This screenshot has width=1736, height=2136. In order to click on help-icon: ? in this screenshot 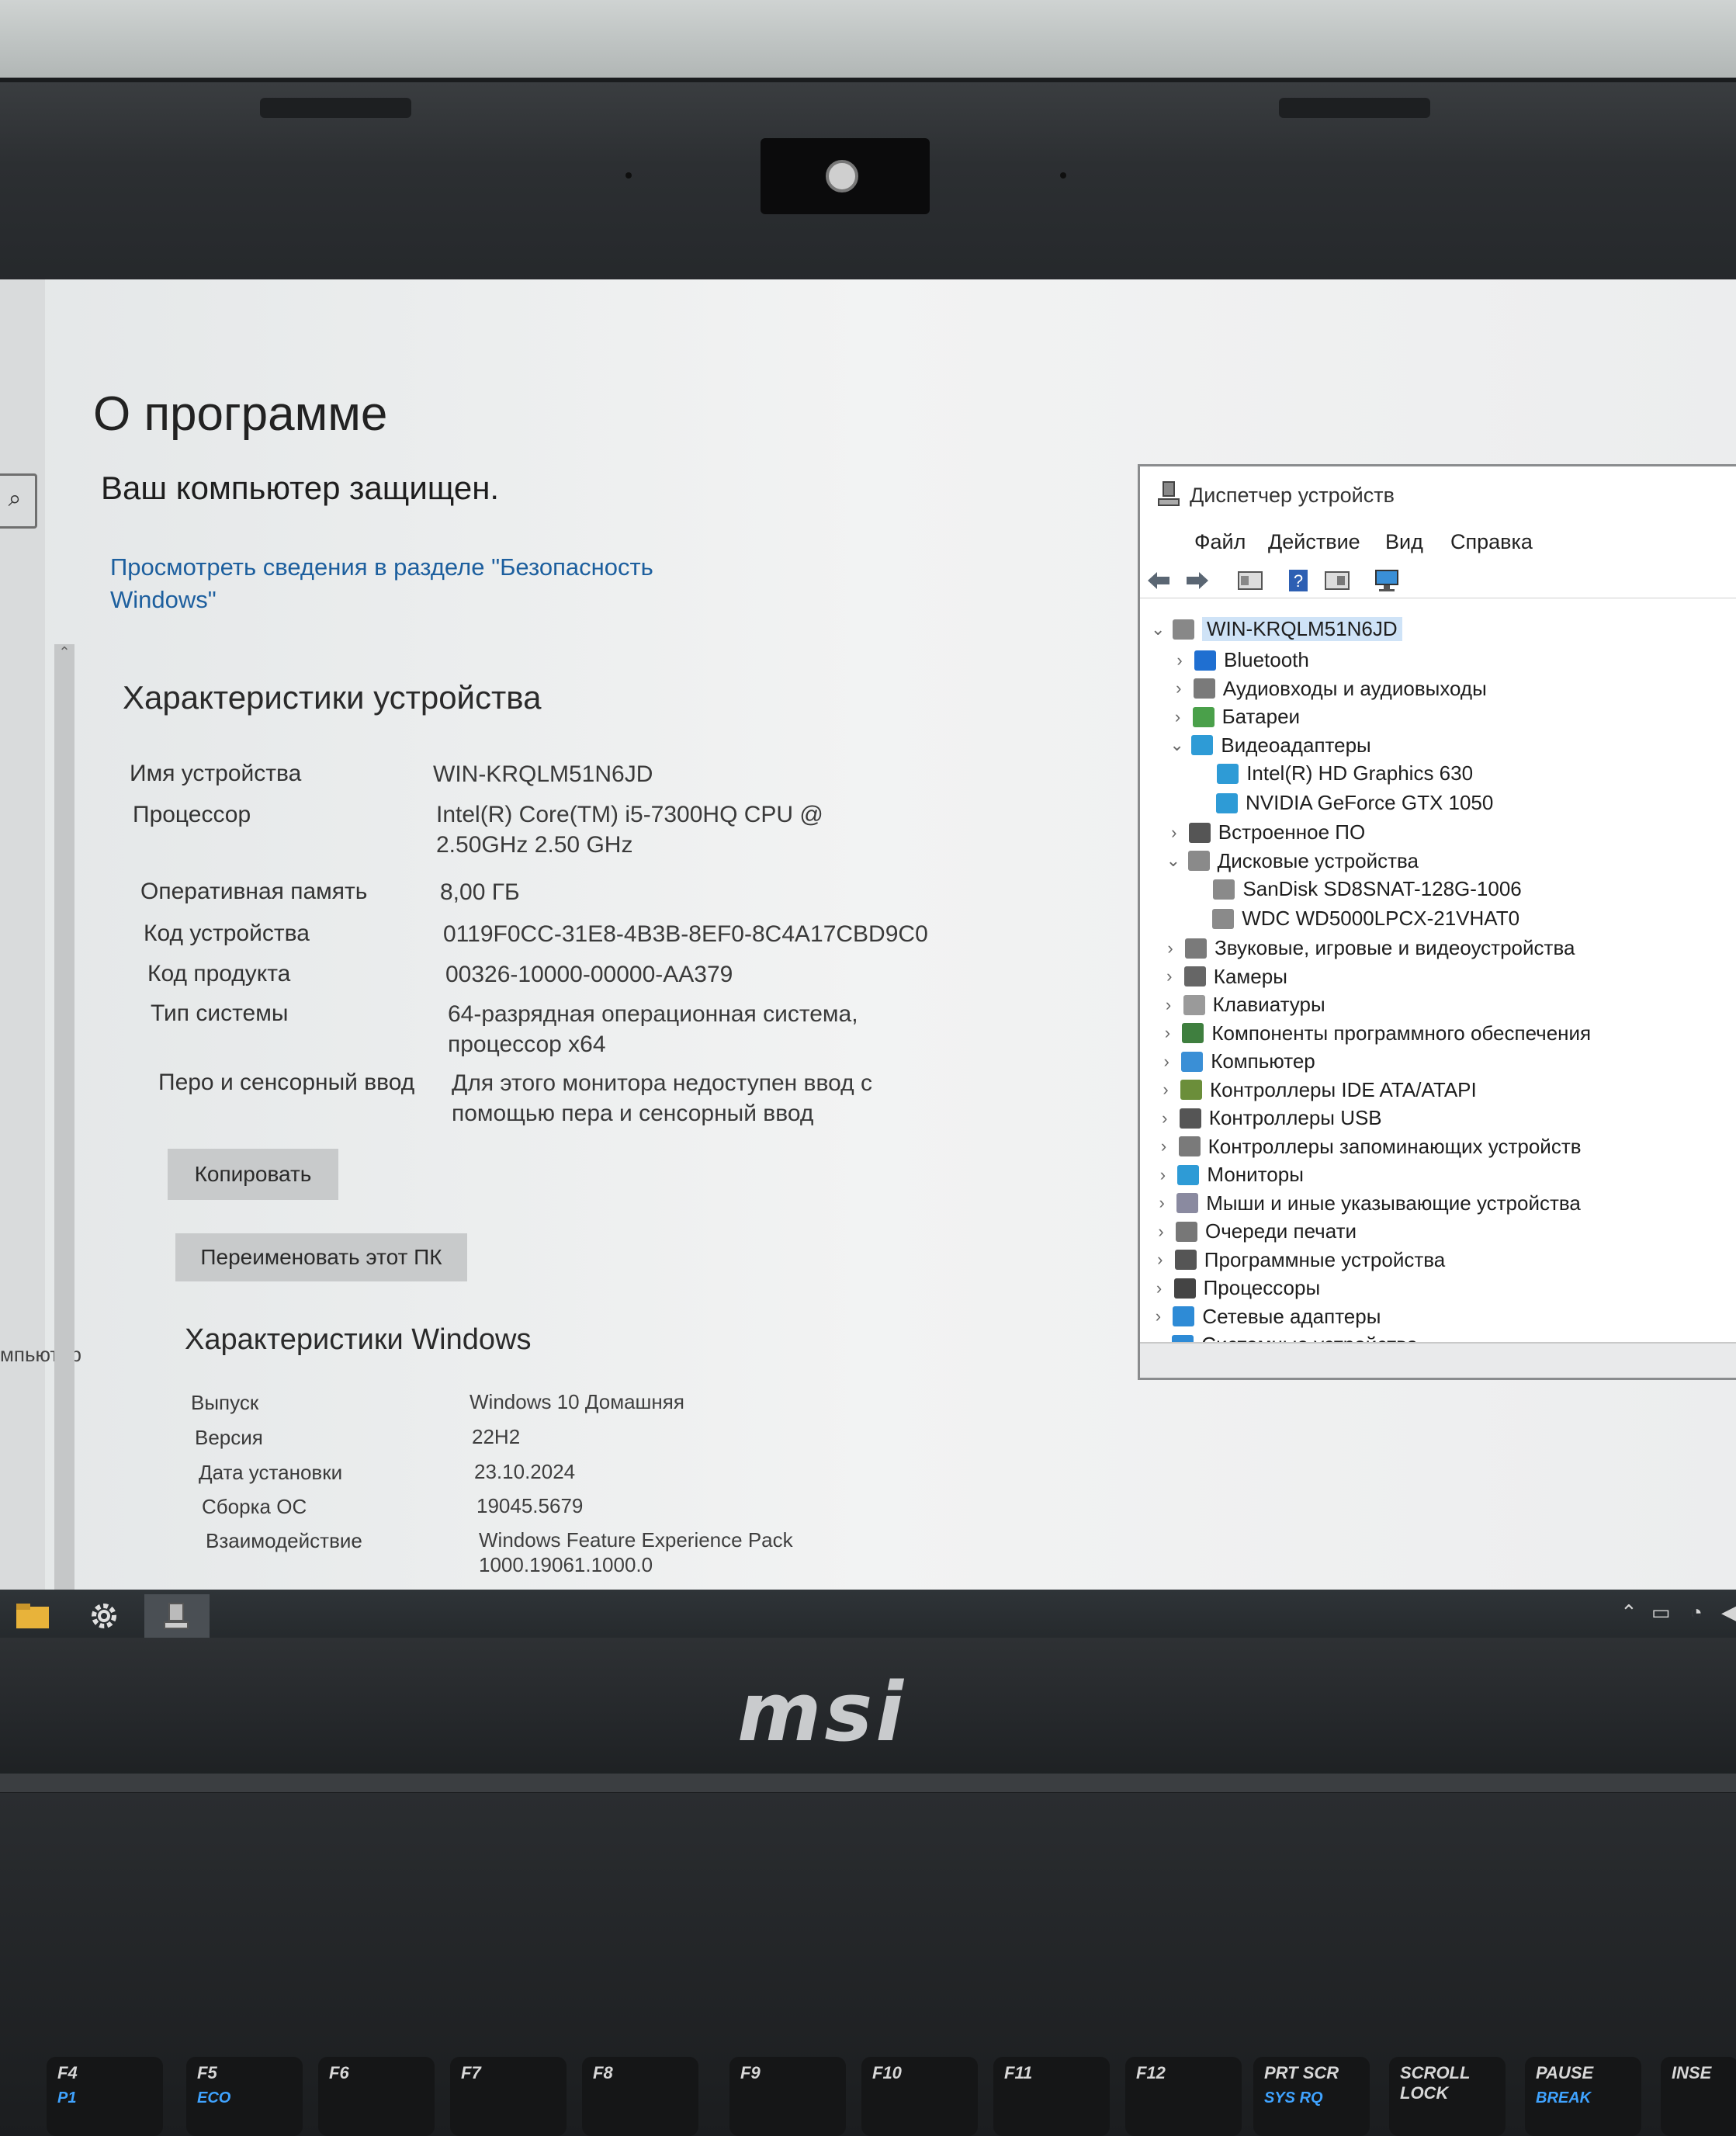, I will do `click(1298, 580)`.